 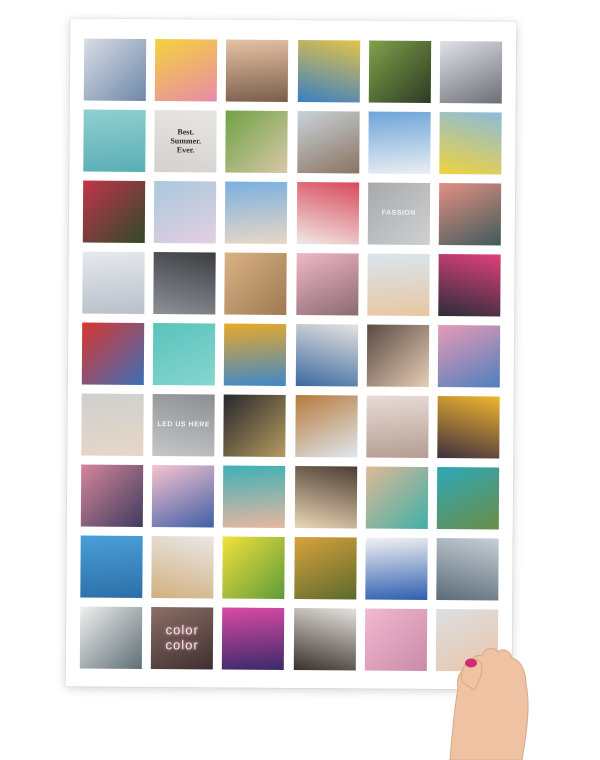 I want to click on photo-tile-friends-sunset, so click(x=328, y=142).